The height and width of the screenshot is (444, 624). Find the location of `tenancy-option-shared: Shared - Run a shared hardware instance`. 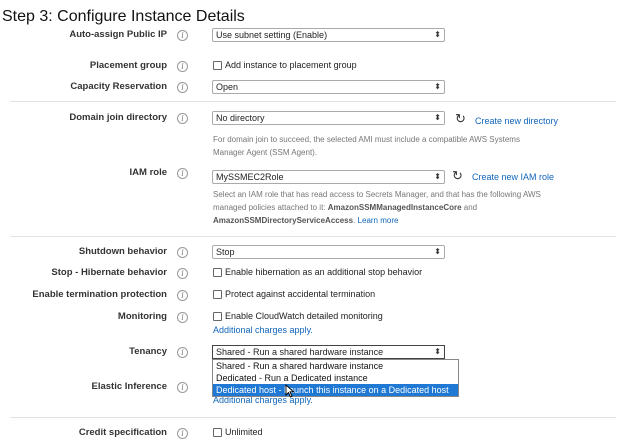

tenancy-option-shared: Shared - Run a shared hardware instance is located at coordinates (335, 366).